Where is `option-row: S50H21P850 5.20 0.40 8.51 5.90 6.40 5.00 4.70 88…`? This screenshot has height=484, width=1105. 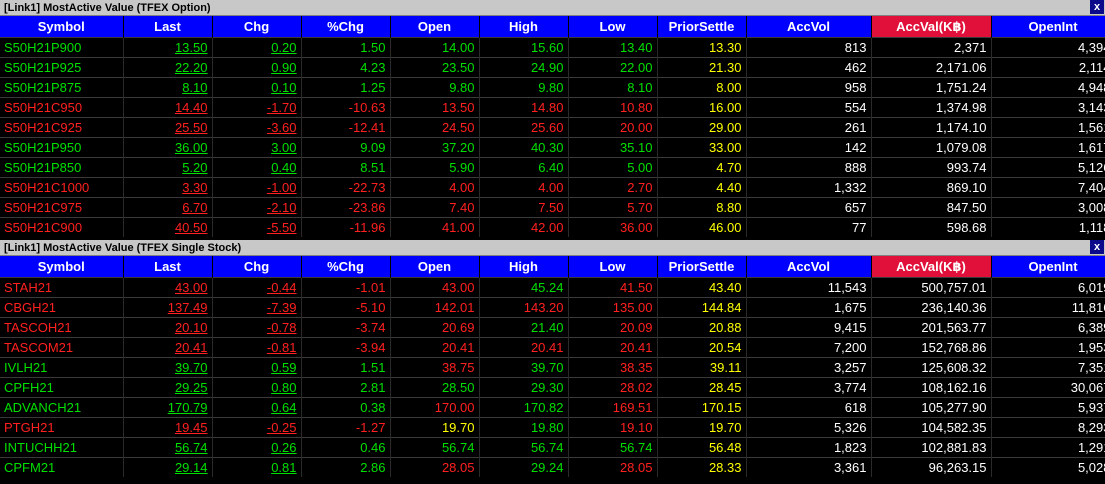
option-row: S50H21P850 5.20 0.40 8.51 5.90 6.40 5.00 4.70 88… is located at coordinates (552, 167).